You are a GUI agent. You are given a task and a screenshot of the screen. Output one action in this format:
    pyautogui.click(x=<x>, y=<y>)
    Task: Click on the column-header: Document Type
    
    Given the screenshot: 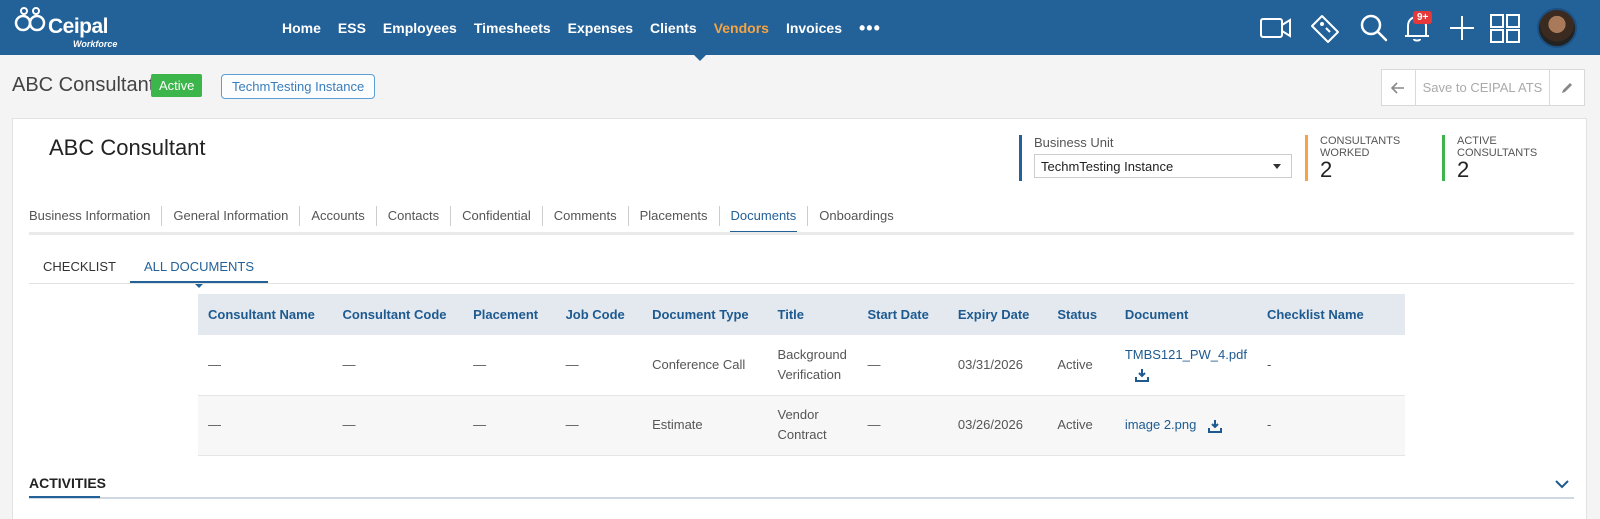 What is the action you would take?
    pyautogui.click(x=705, y=314)
    